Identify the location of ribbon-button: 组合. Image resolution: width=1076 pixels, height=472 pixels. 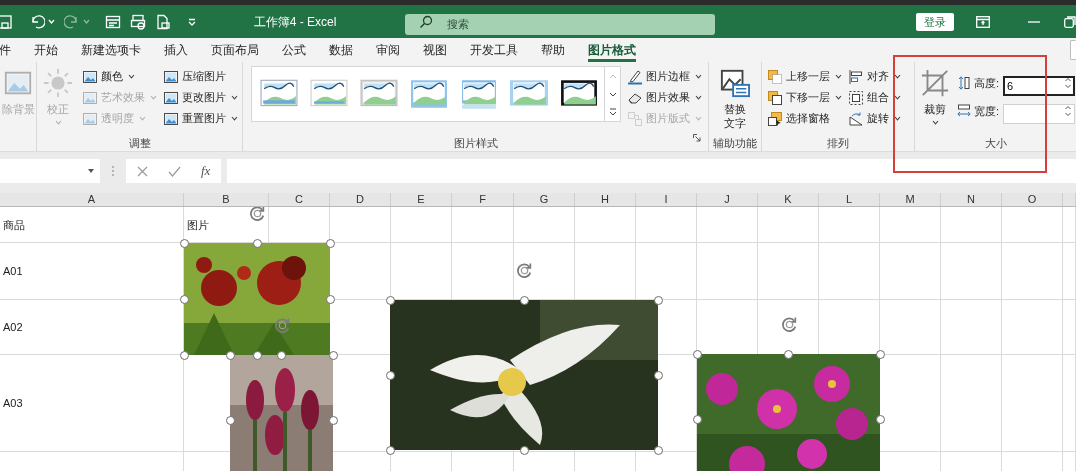
(874, 97).